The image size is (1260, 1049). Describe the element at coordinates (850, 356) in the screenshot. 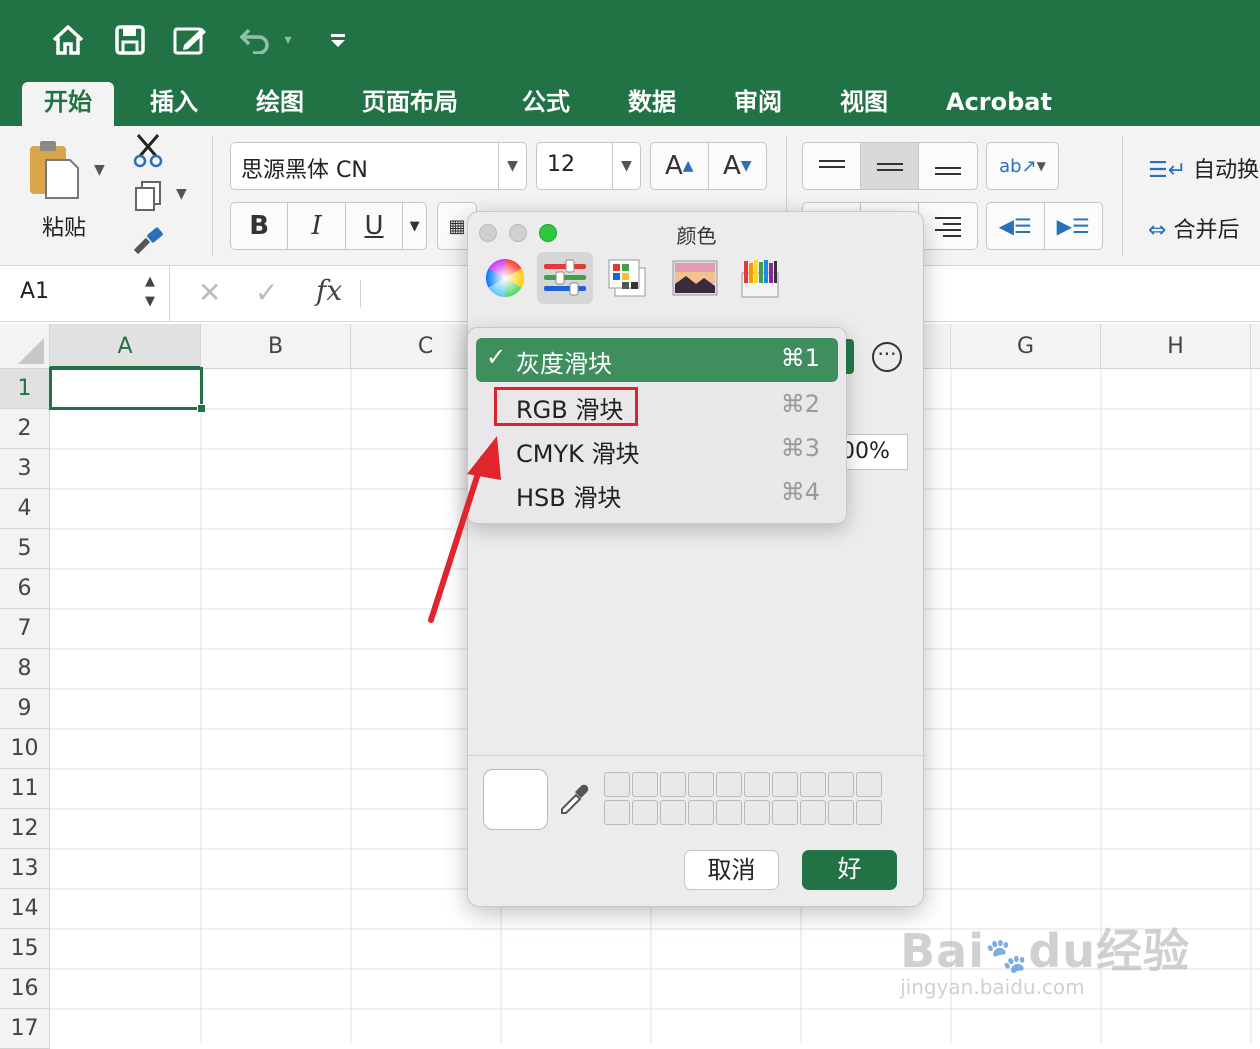

I see `slider-mode-popup-edge` at that location.